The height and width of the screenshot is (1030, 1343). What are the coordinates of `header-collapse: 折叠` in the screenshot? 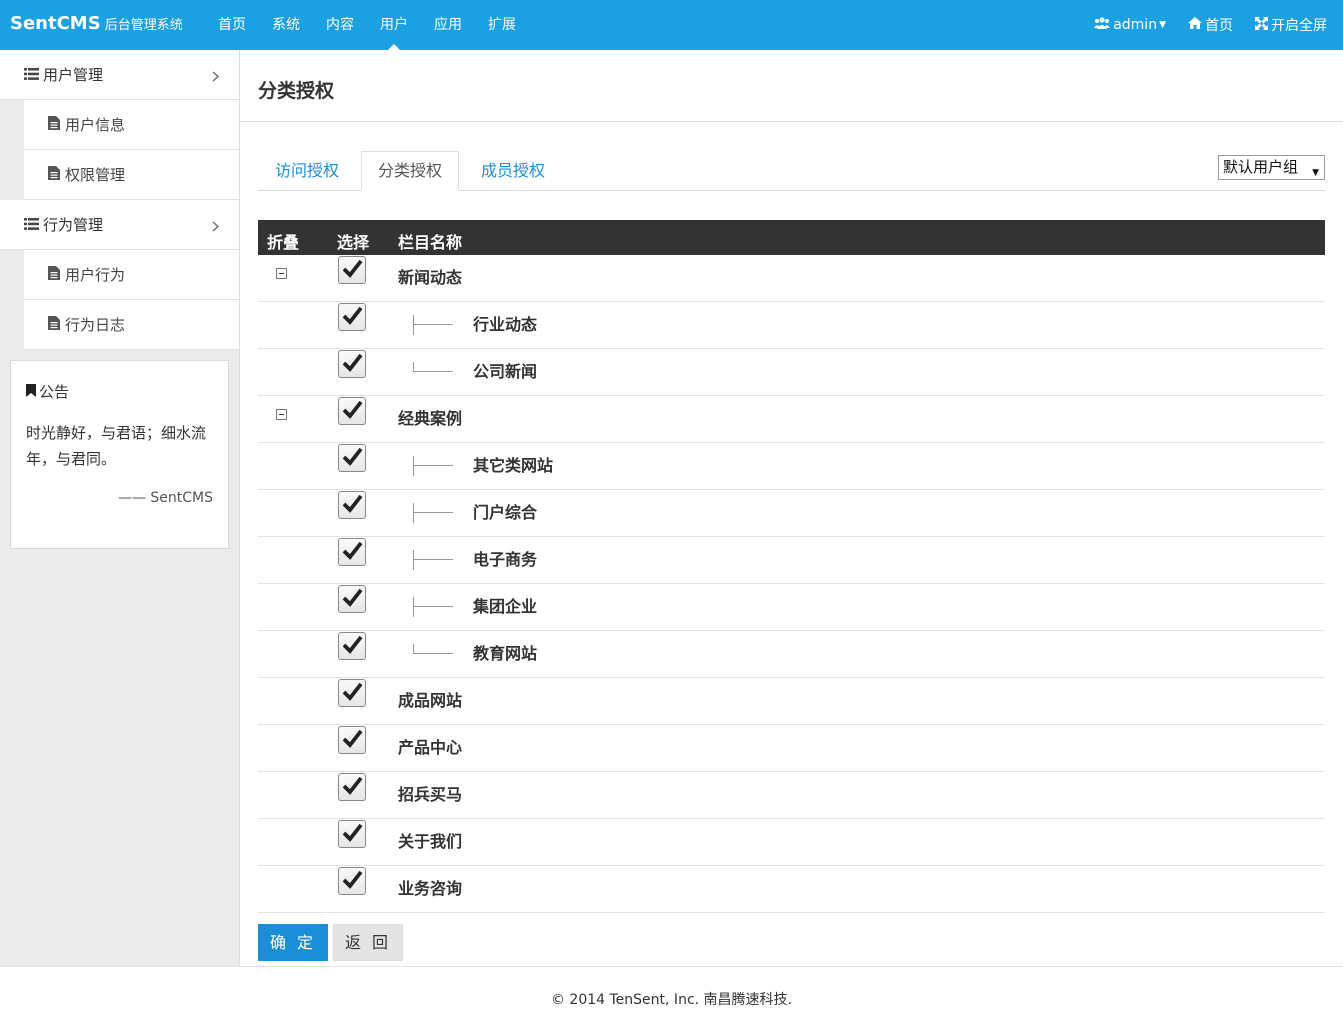 It's located at (283, 242).